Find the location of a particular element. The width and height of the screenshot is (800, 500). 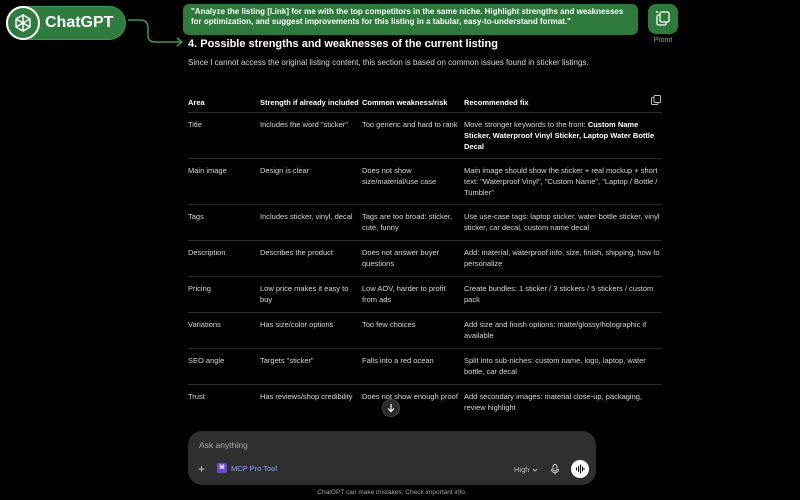

prompt-icon is located at coordinates (663, 18).